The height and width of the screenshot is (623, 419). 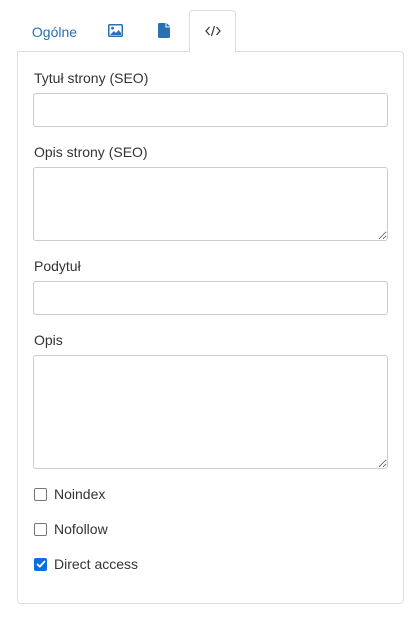 I want to click on code-icon, so click(x=212, y=32).